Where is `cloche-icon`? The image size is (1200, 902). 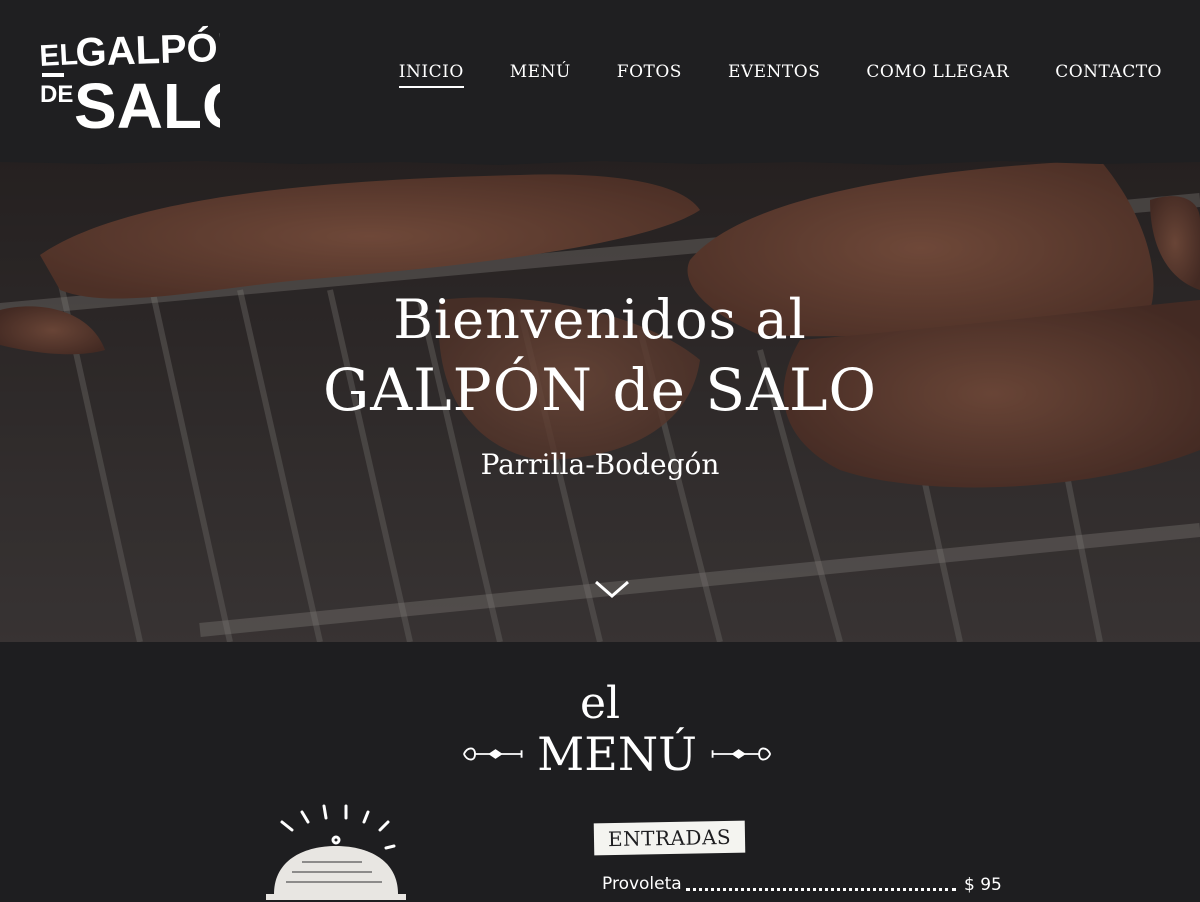 cloche-icon is located at coordinates (336, 852).